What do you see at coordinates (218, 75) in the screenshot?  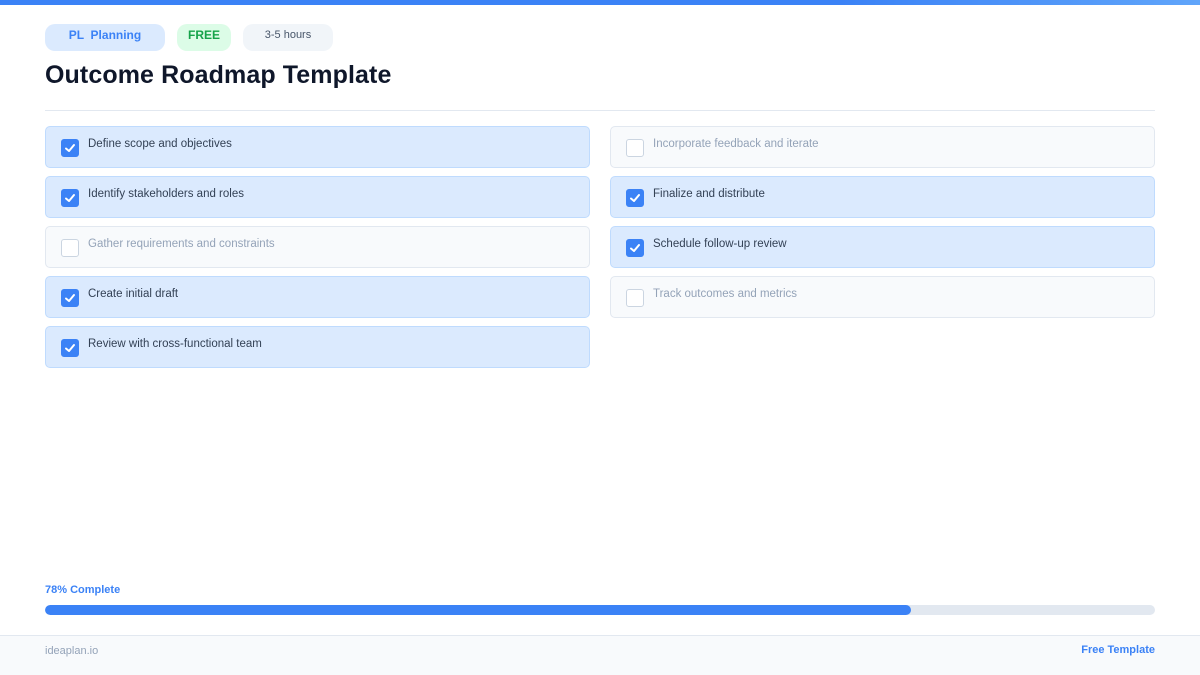 I see `page-title: Outcome Roadmap Template` at bounding box center [218, 75].